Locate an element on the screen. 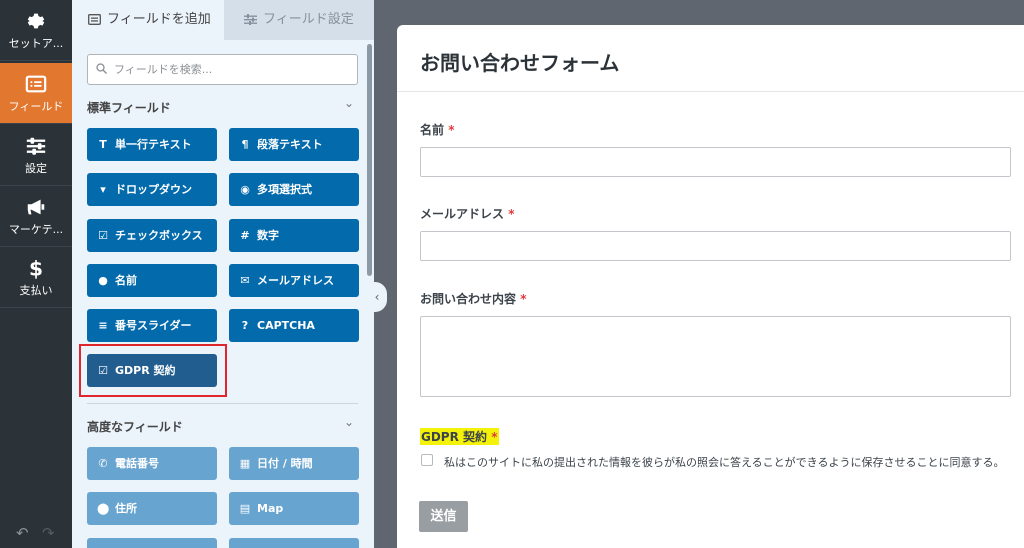  rail-settings: 設定 is located at coordinates (36, 155).